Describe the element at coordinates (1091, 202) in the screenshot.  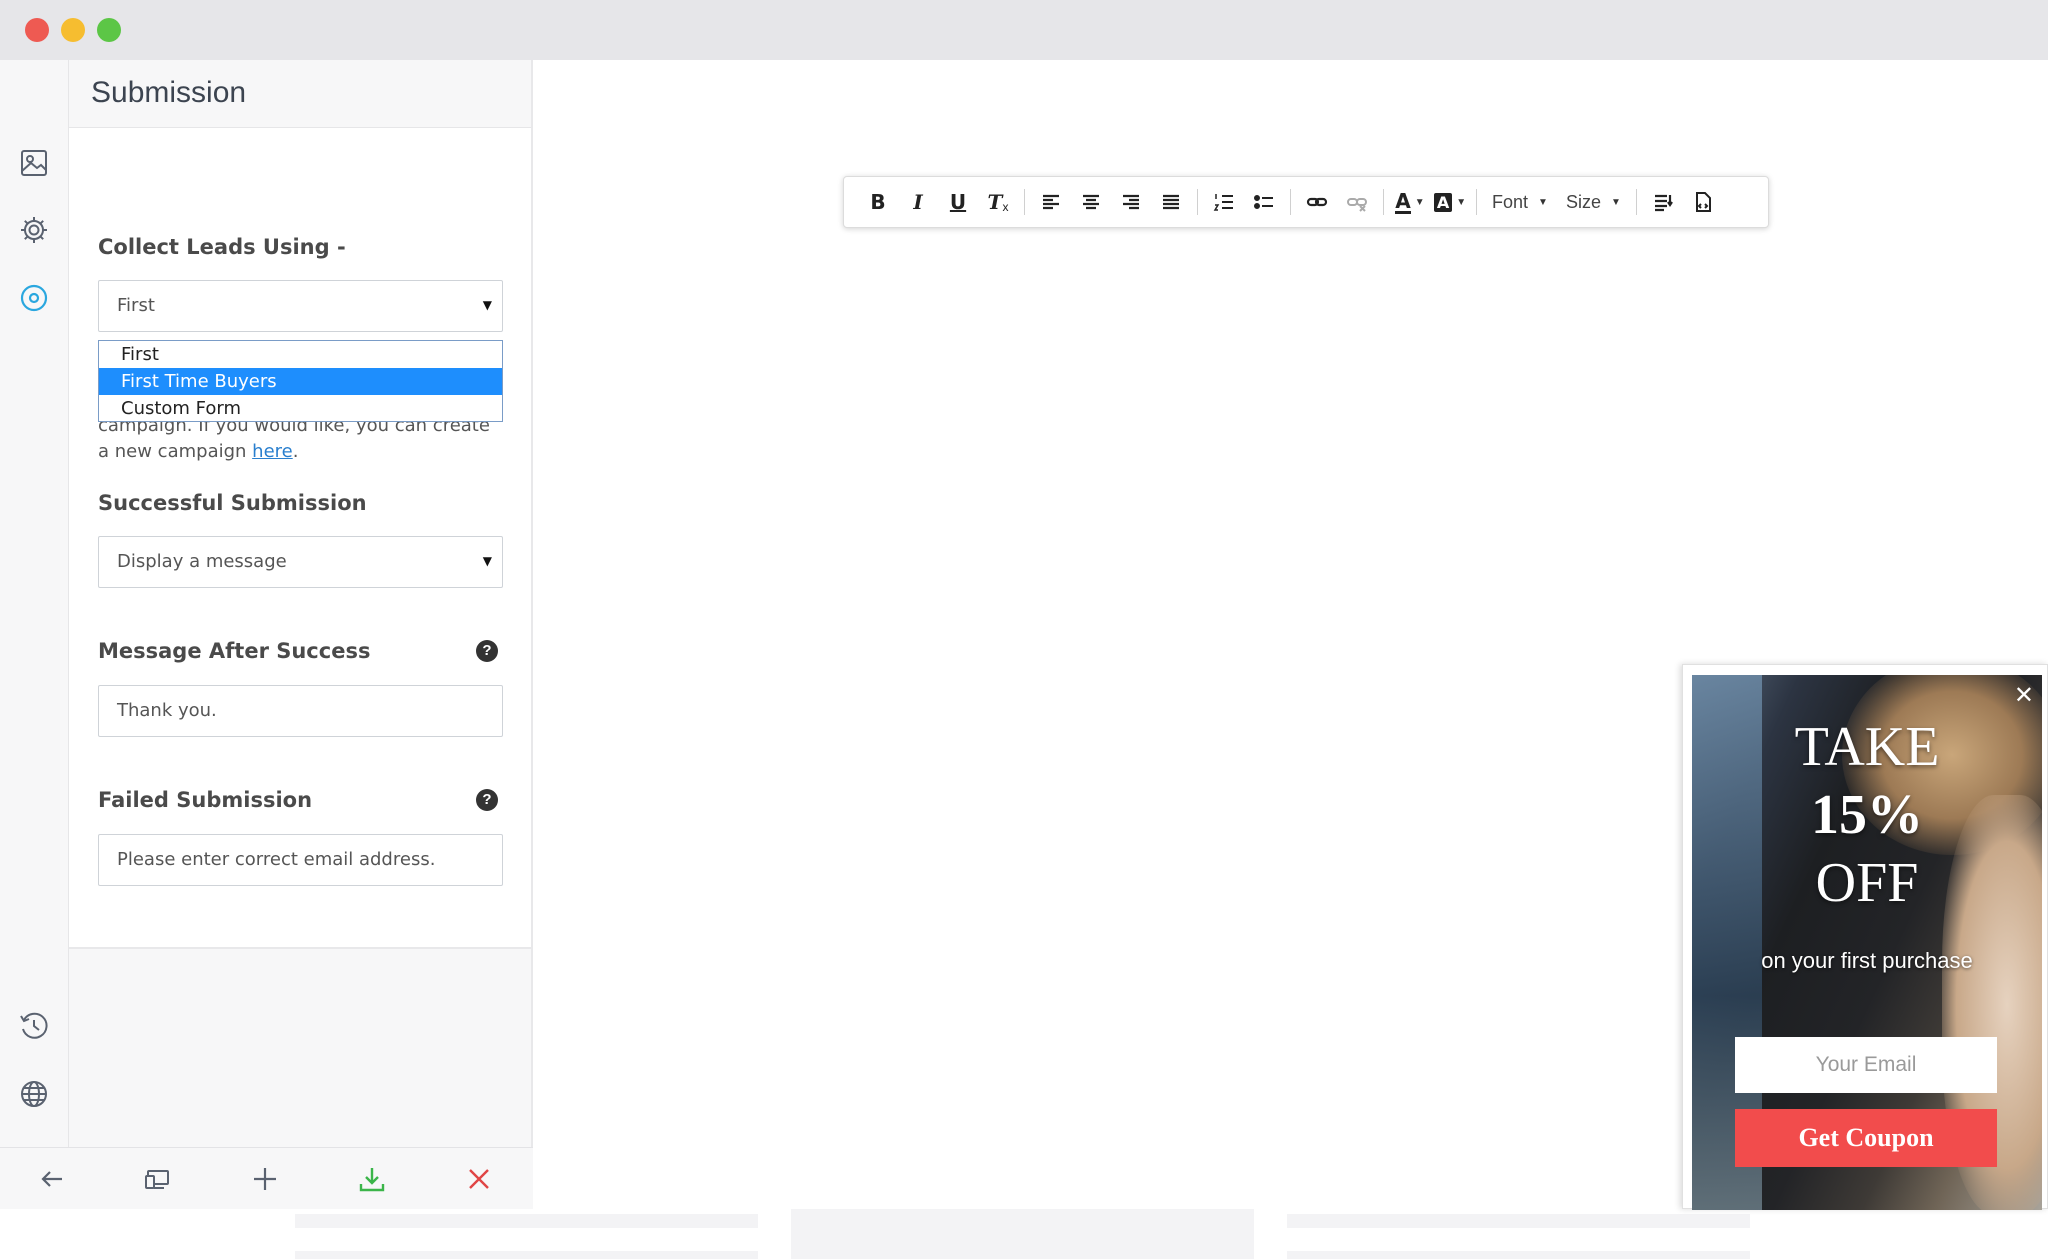
I see `align-center-icon` at that location.